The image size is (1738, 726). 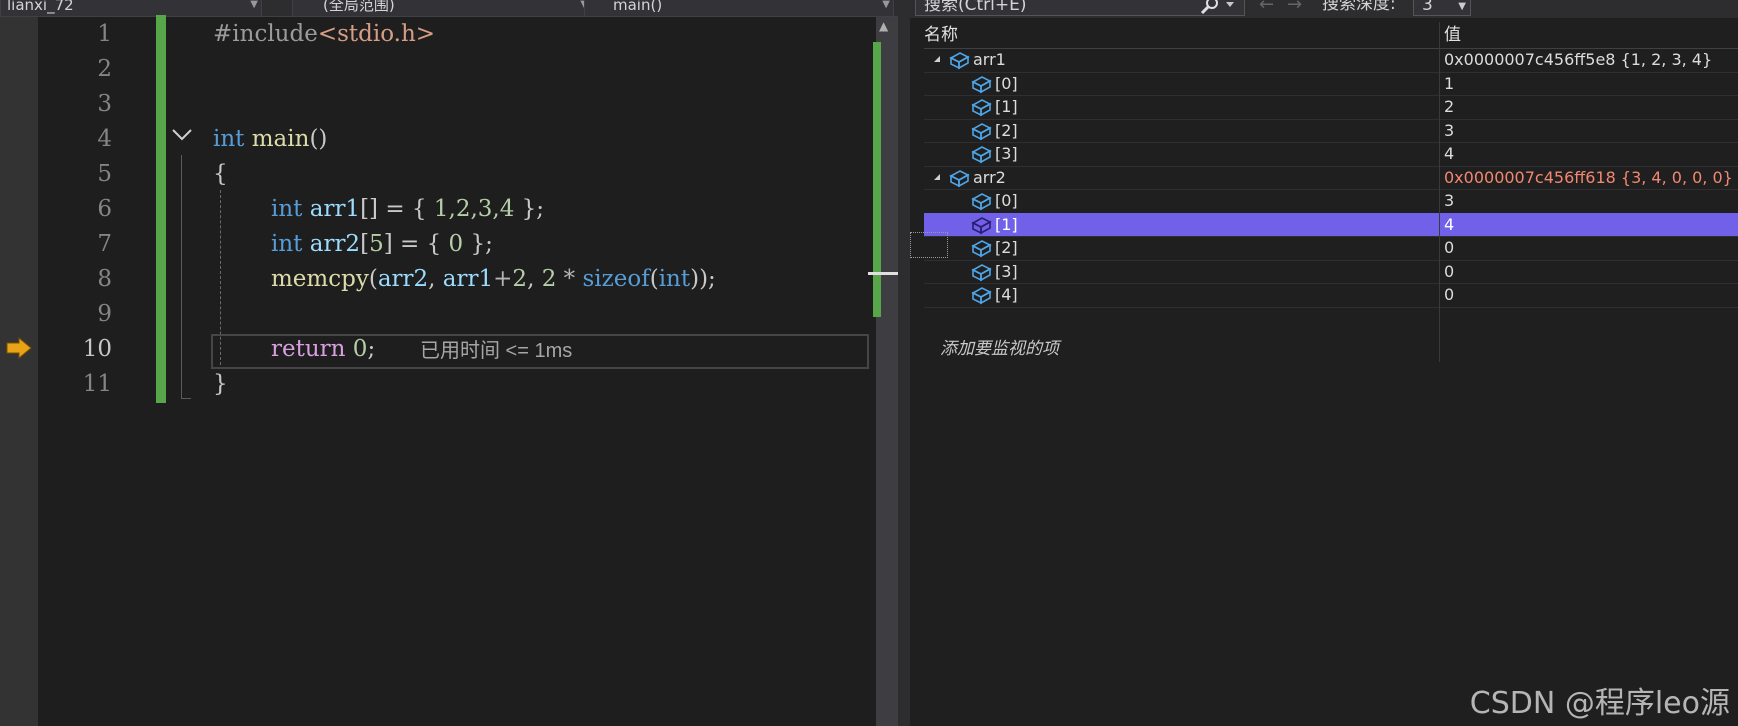 What do you see at coordinates (1331, 107) in the screenshot?
I see `watch-row-element: [1] 2` at bounding box center [1331, 107].